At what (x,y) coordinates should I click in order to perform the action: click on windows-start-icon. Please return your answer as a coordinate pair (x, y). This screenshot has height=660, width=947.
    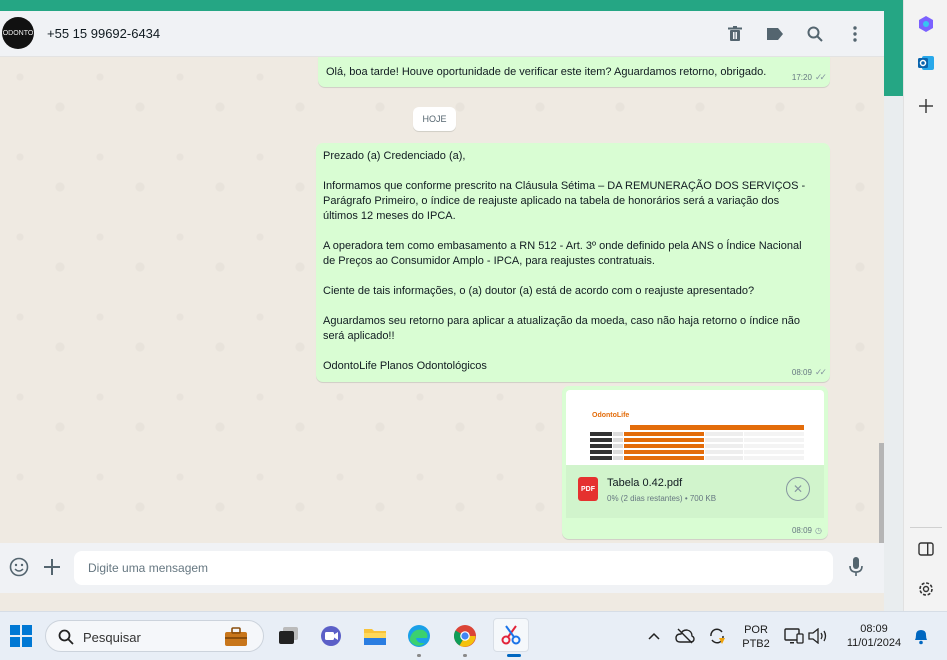
    Looking at the image, I should click on (21, 636).